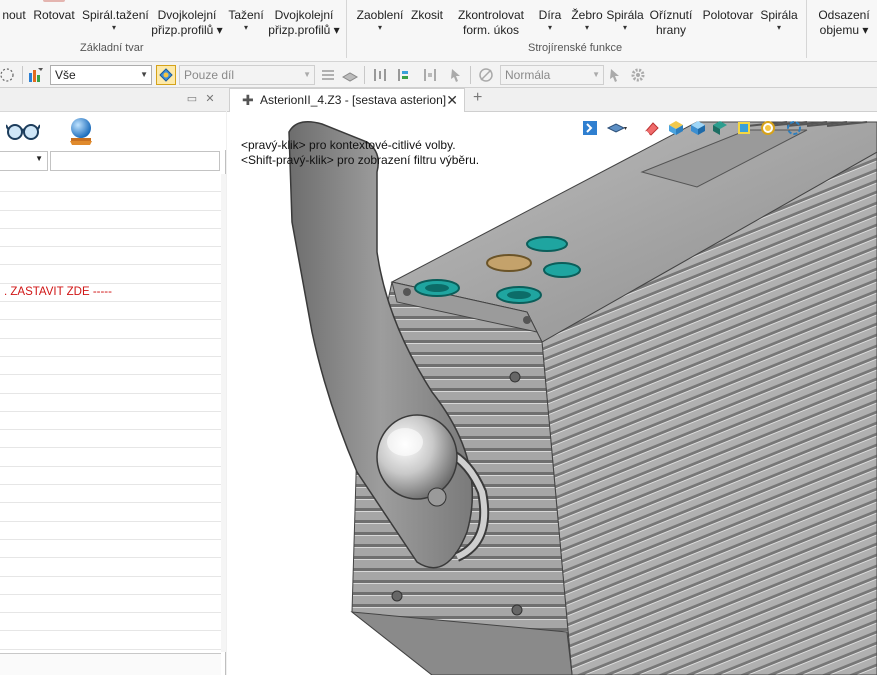  I want to click on tree-search-input, so click(135, 161).